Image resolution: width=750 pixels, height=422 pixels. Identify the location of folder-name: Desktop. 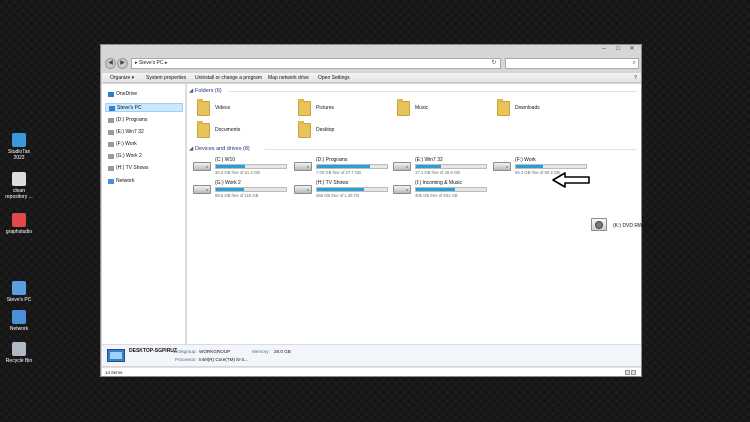
(325, 130).